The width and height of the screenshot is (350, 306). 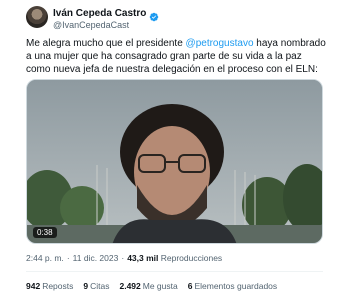 I want to click on tweet-header: Iván Cepeda Castro @IvanCepedaCast, so click(x=176, y=20).